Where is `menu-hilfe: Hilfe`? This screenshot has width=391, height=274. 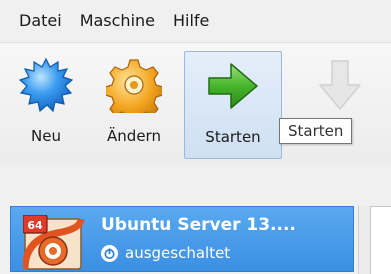
menu-hilfe: Hilfe is located at coordinates (191, 21).